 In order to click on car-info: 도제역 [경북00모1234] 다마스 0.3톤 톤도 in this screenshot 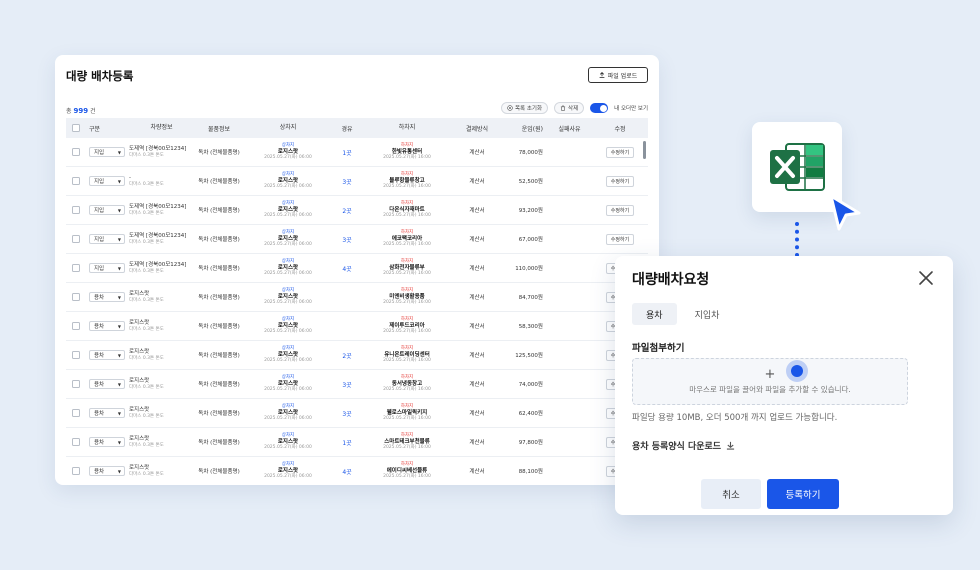, I will do `click(158, 267)`.